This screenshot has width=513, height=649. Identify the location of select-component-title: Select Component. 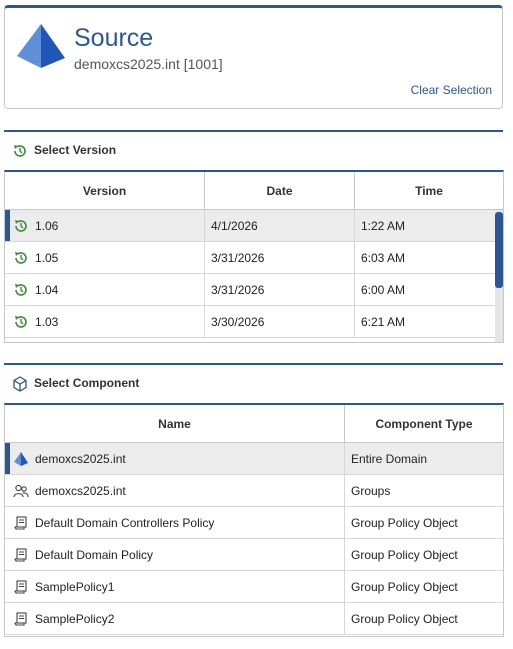
(87, 383).